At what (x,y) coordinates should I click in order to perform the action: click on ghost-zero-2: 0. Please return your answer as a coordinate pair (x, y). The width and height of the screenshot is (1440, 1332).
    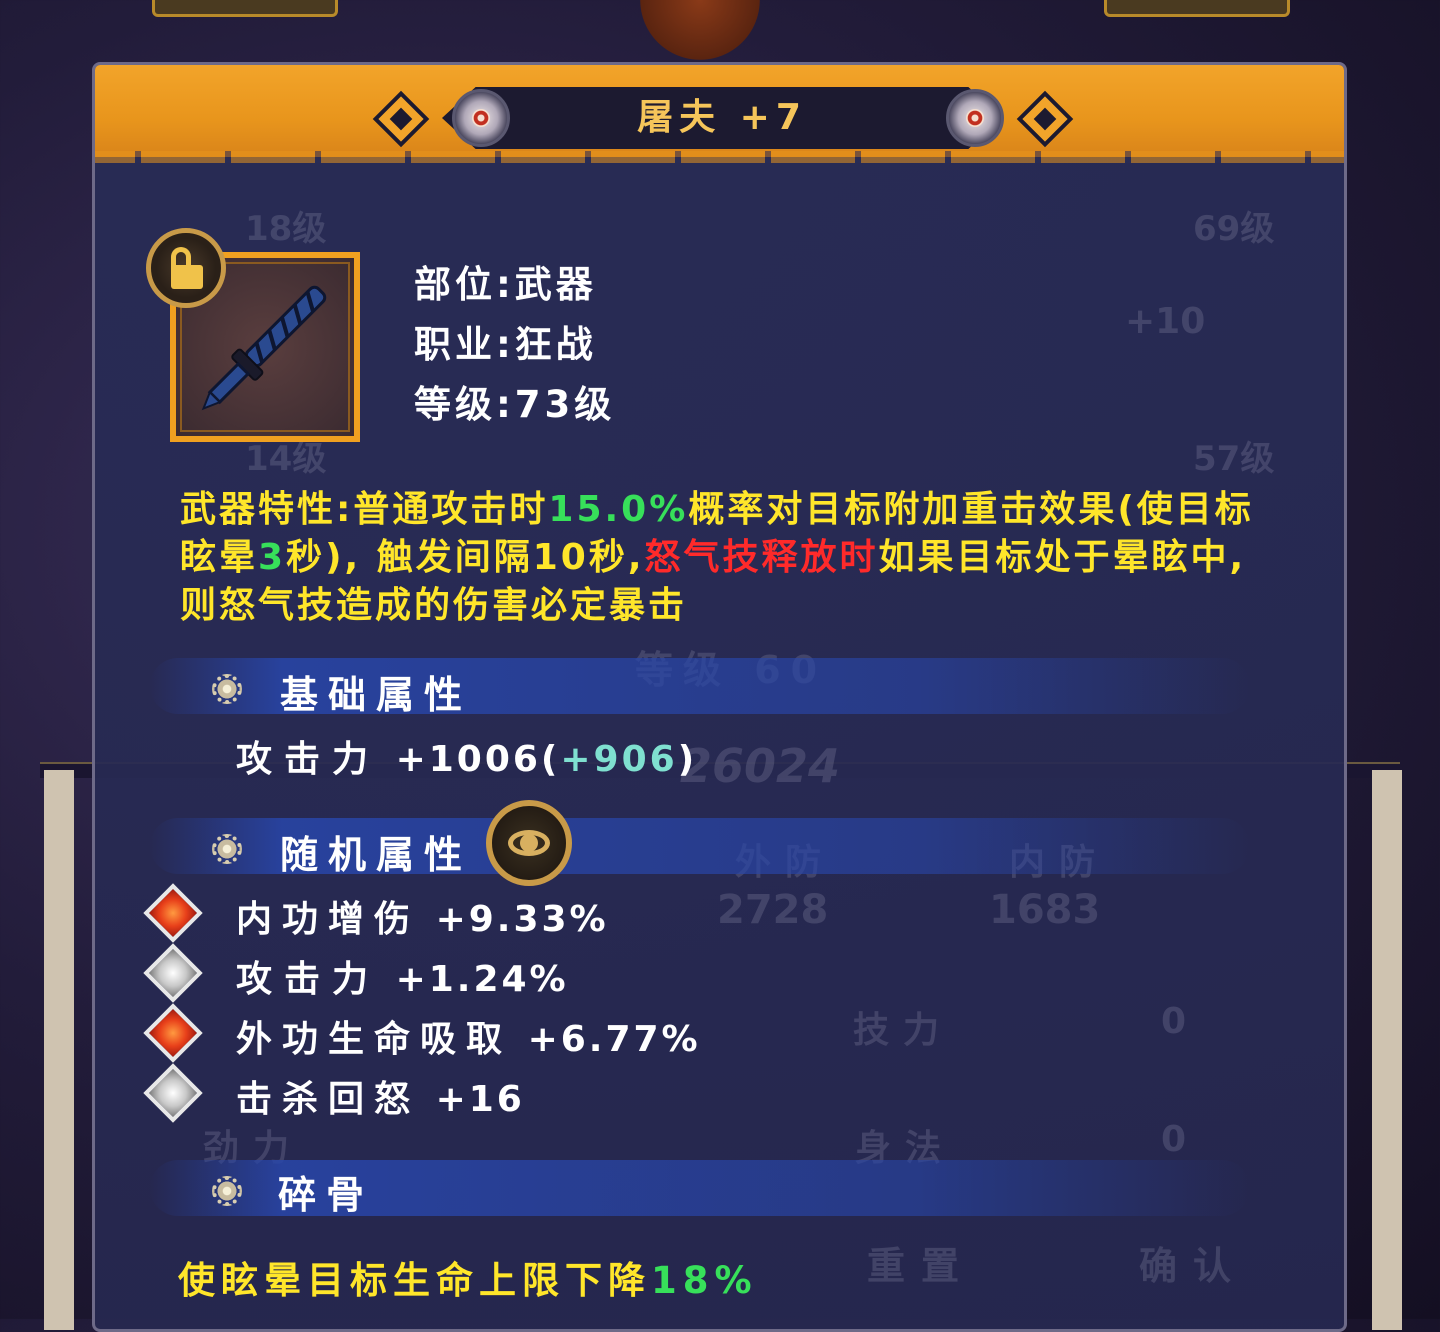
    Looking at the image, I should click on (1174, 1139).